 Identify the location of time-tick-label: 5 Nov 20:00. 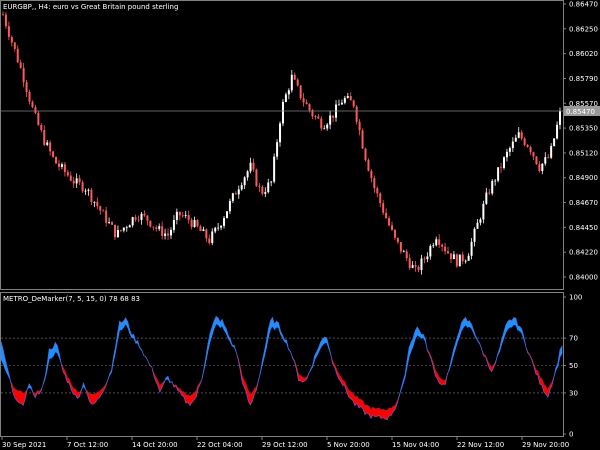
(348, 445).